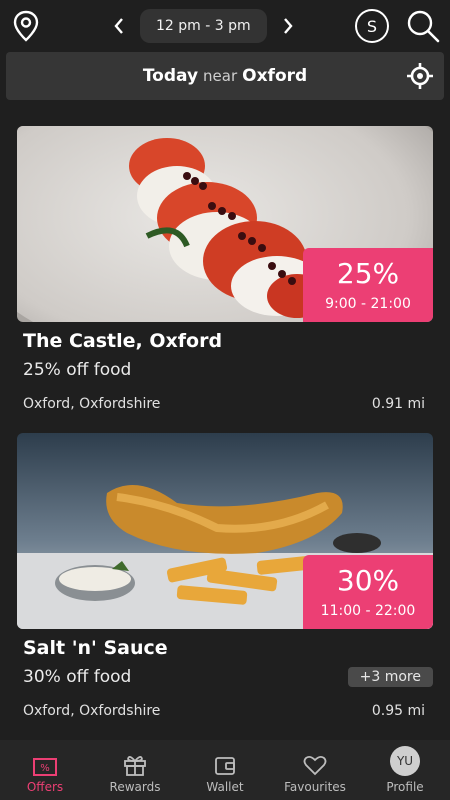 This screenshot has height=800, width=450. I want to click on discount-badge: 25% 9:00 - 21:00, so click(368, 285).